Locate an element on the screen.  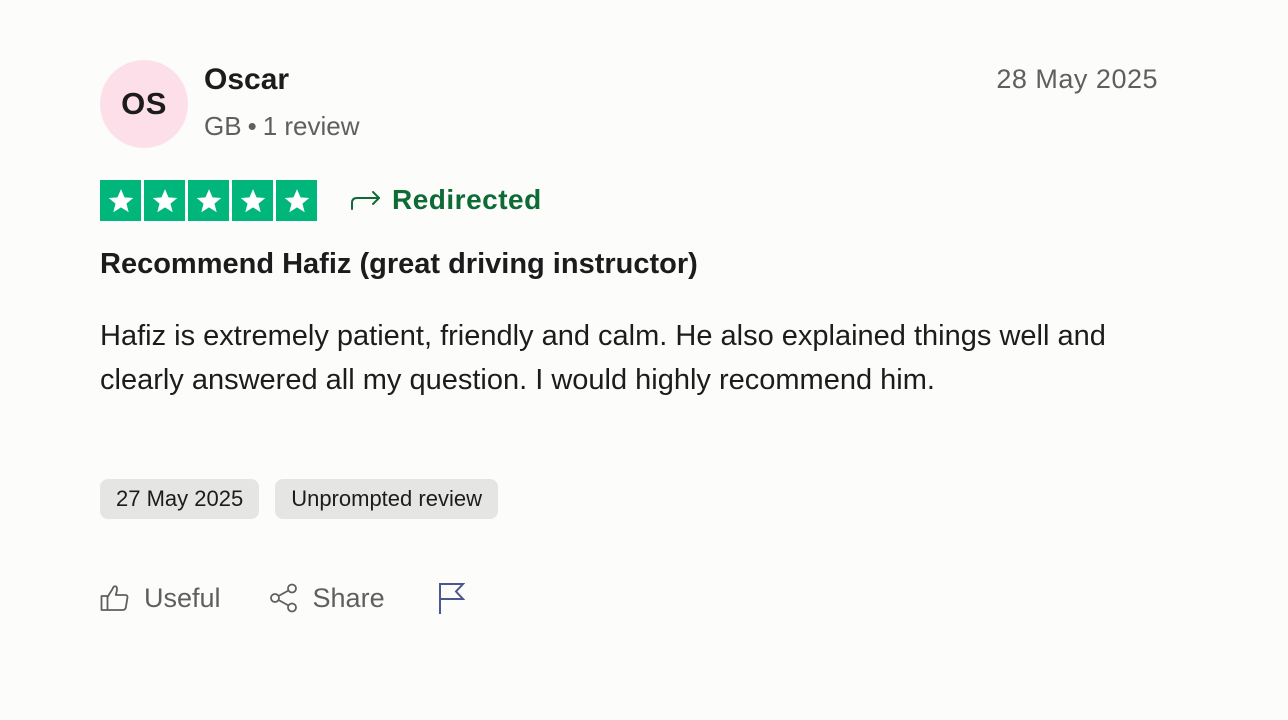
review-tags: 27 May 2025 Unprompted review is located at coordinates (299, 499).